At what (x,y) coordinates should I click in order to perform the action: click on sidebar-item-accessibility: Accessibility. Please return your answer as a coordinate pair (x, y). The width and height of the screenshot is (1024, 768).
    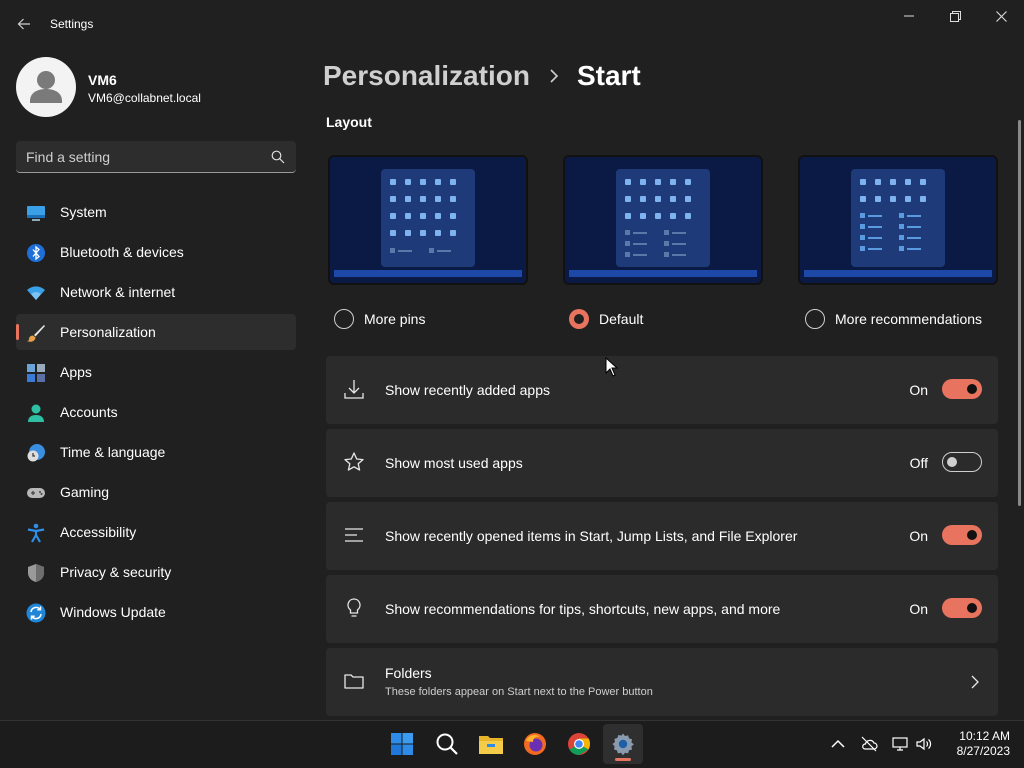
    Looking at the image, I should click on (156, 532).